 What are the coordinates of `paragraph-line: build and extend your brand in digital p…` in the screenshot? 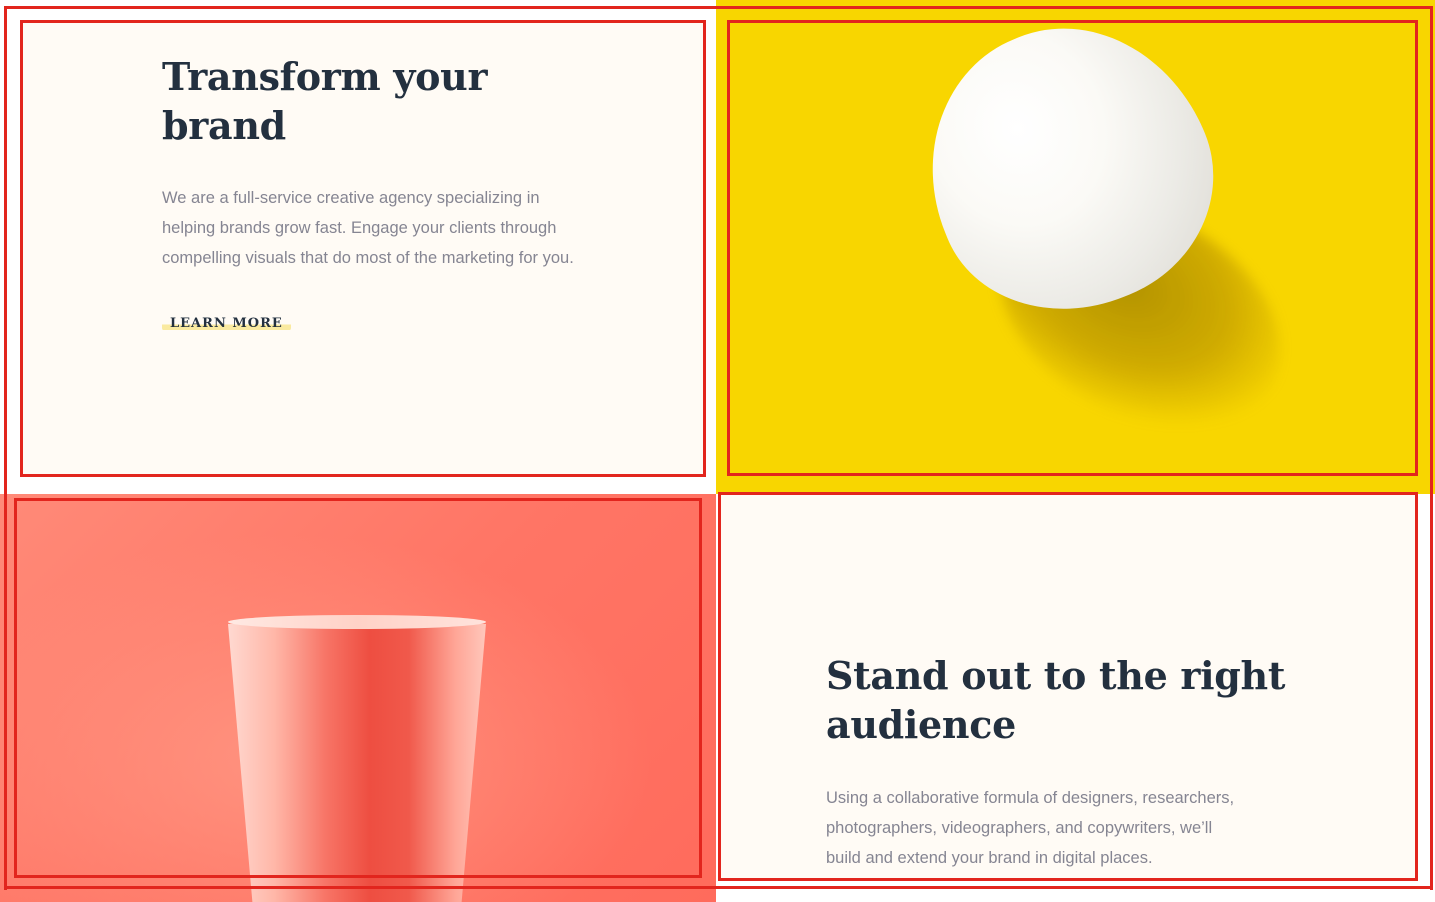 It's located at (989, 858).